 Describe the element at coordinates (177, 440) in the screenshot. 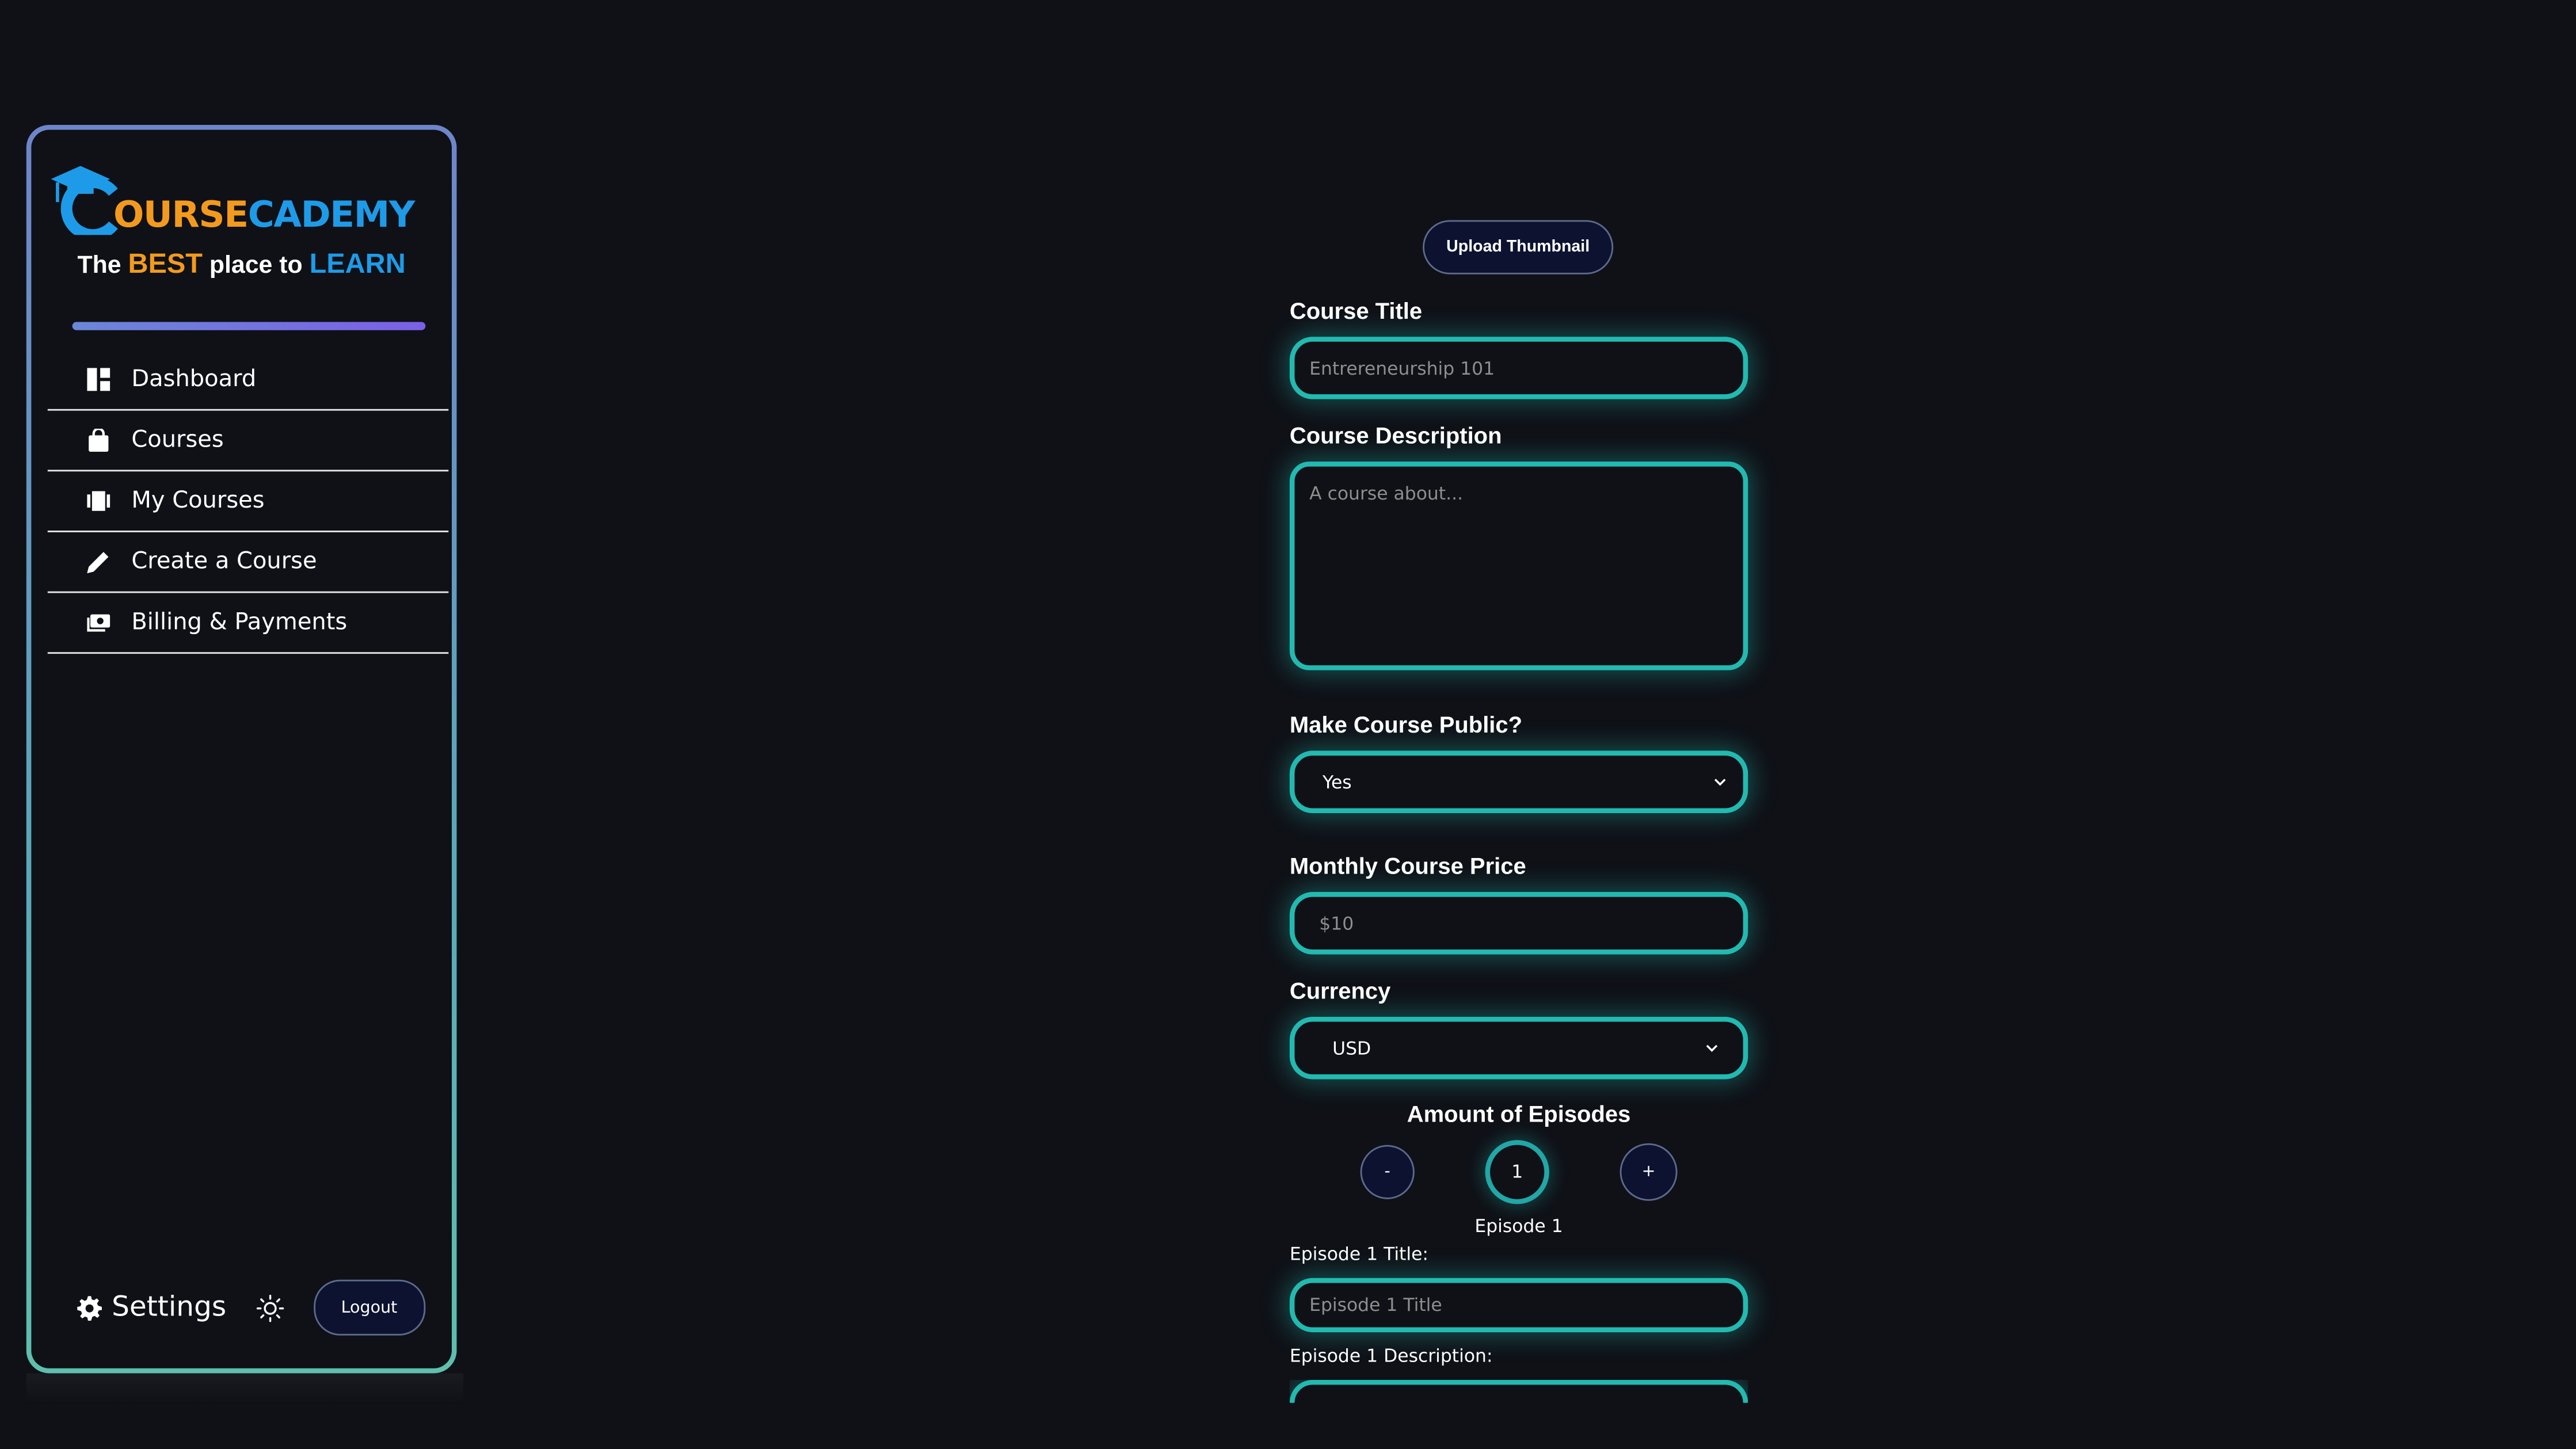

I see `sidebar-item-label: Courses` at that location.